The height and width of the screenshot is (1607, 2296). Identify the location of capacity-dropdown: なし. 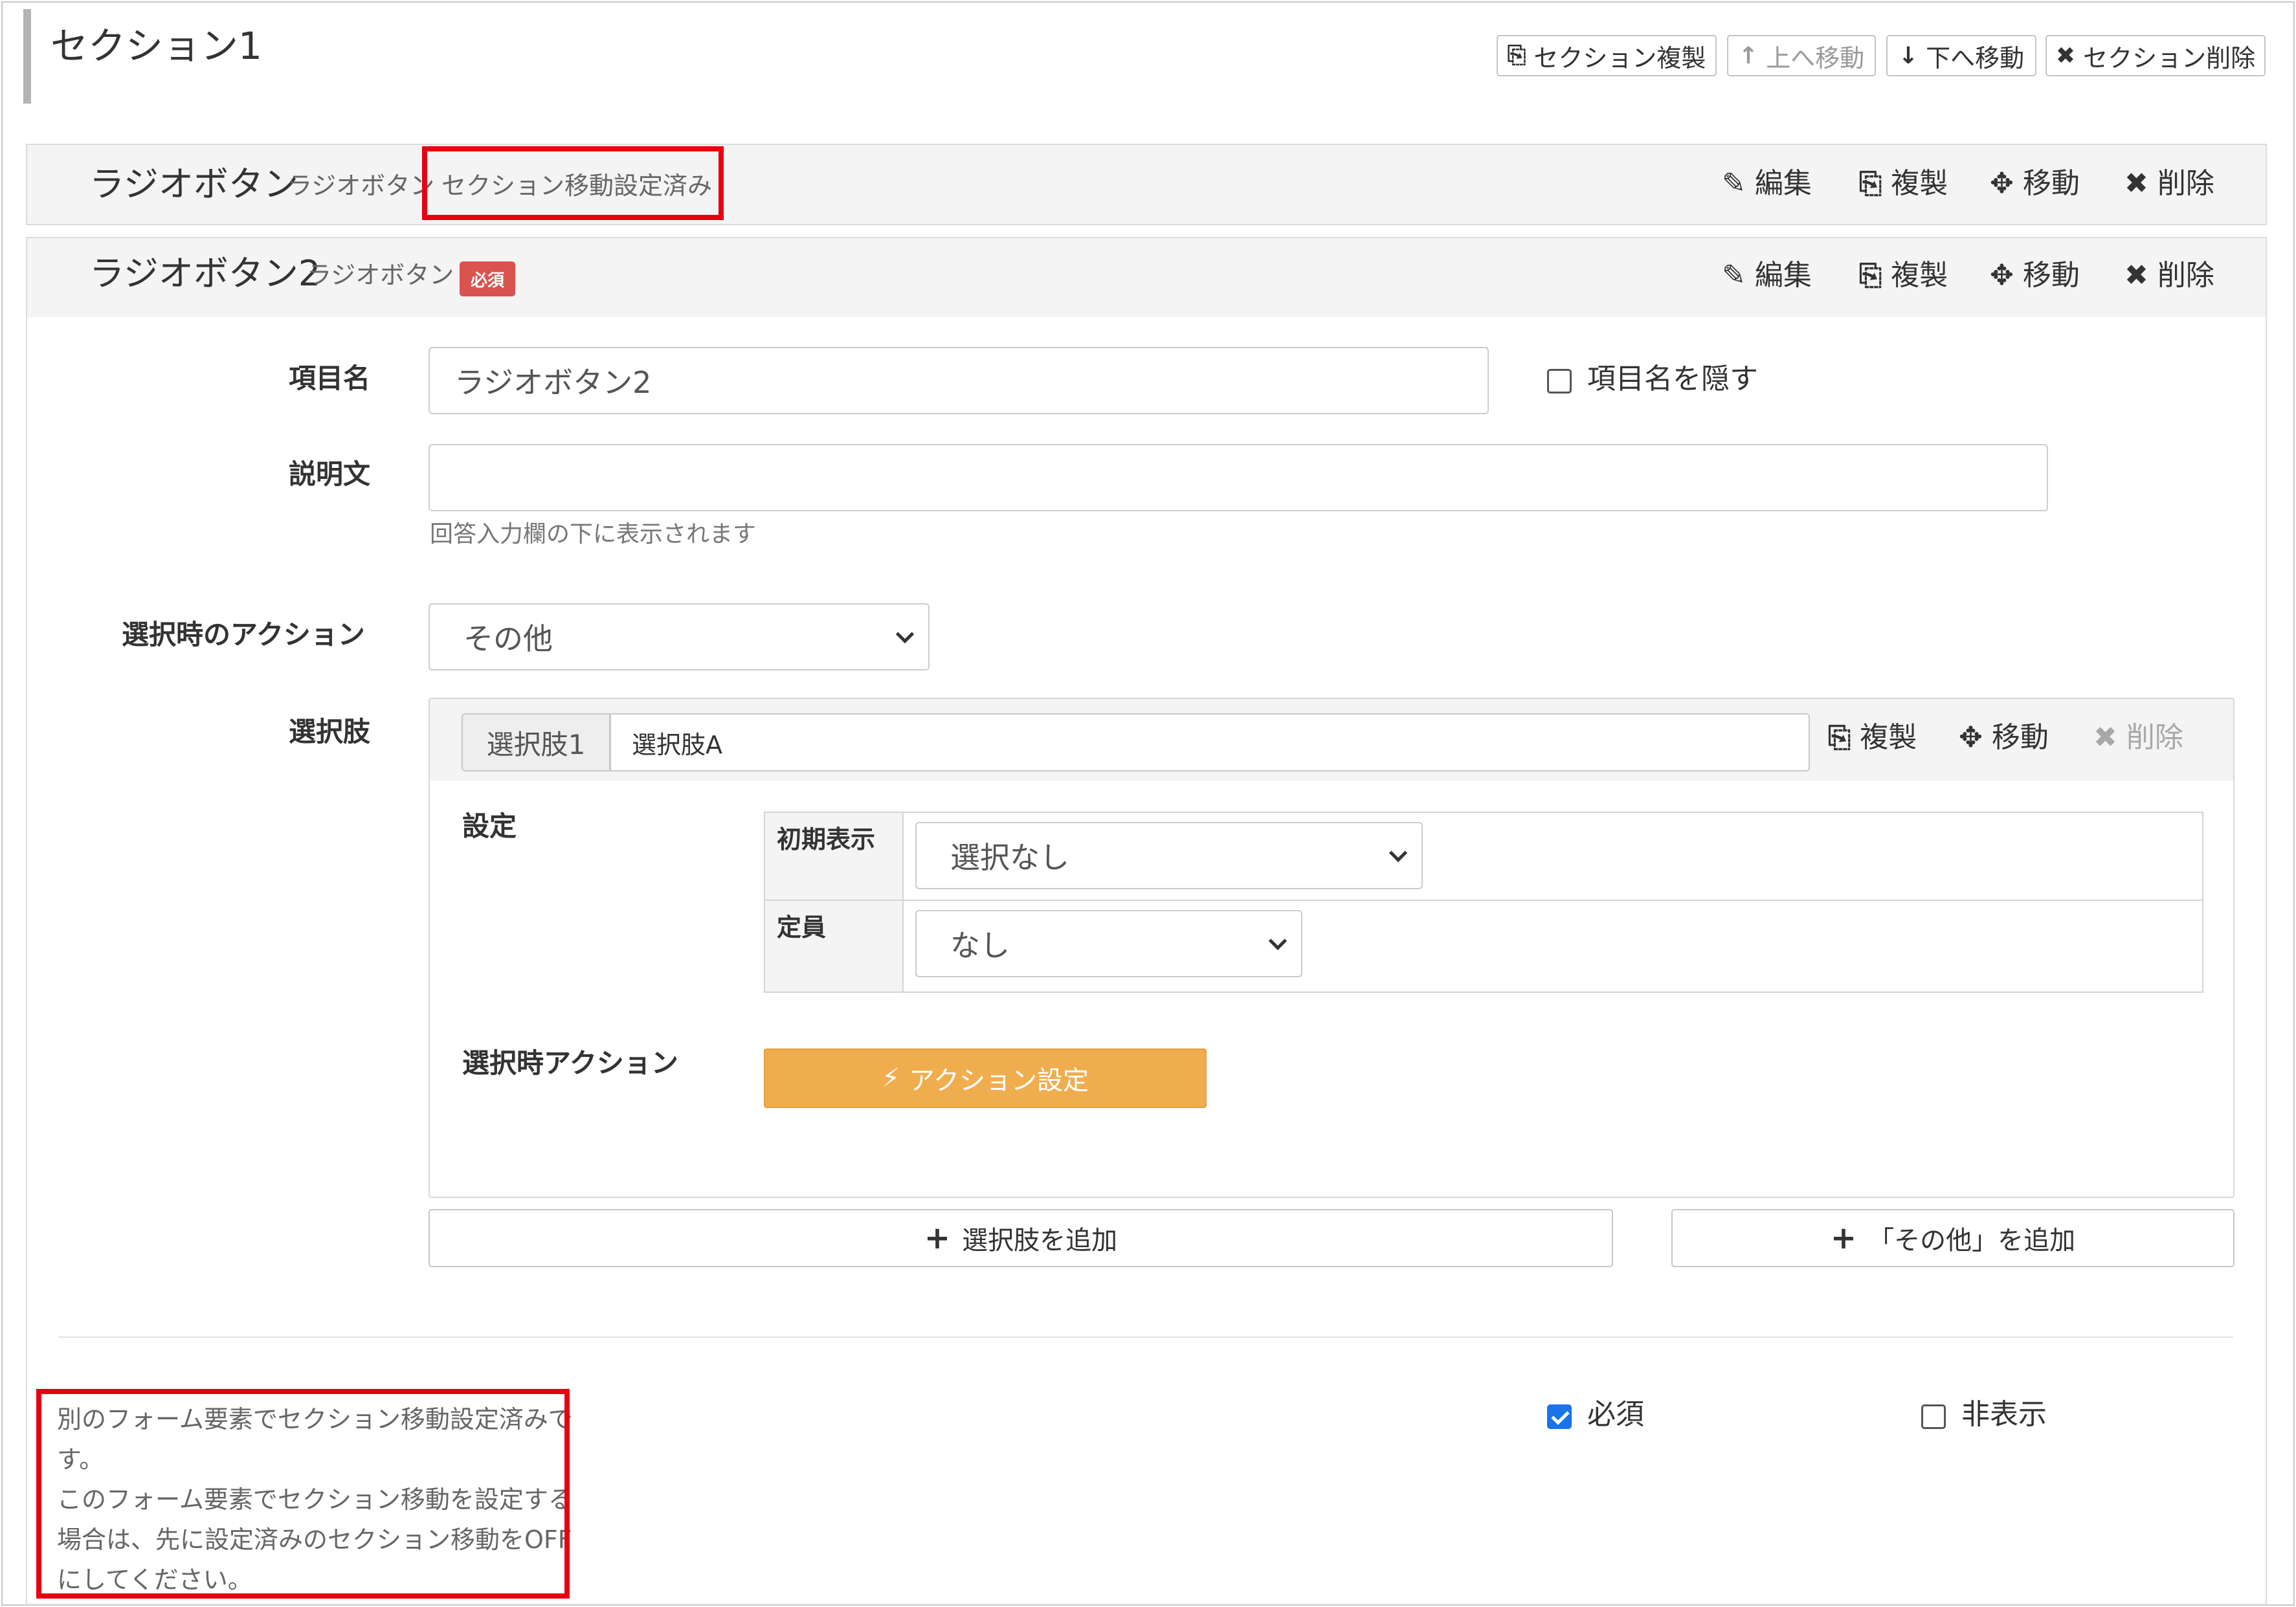
(1108, 943).